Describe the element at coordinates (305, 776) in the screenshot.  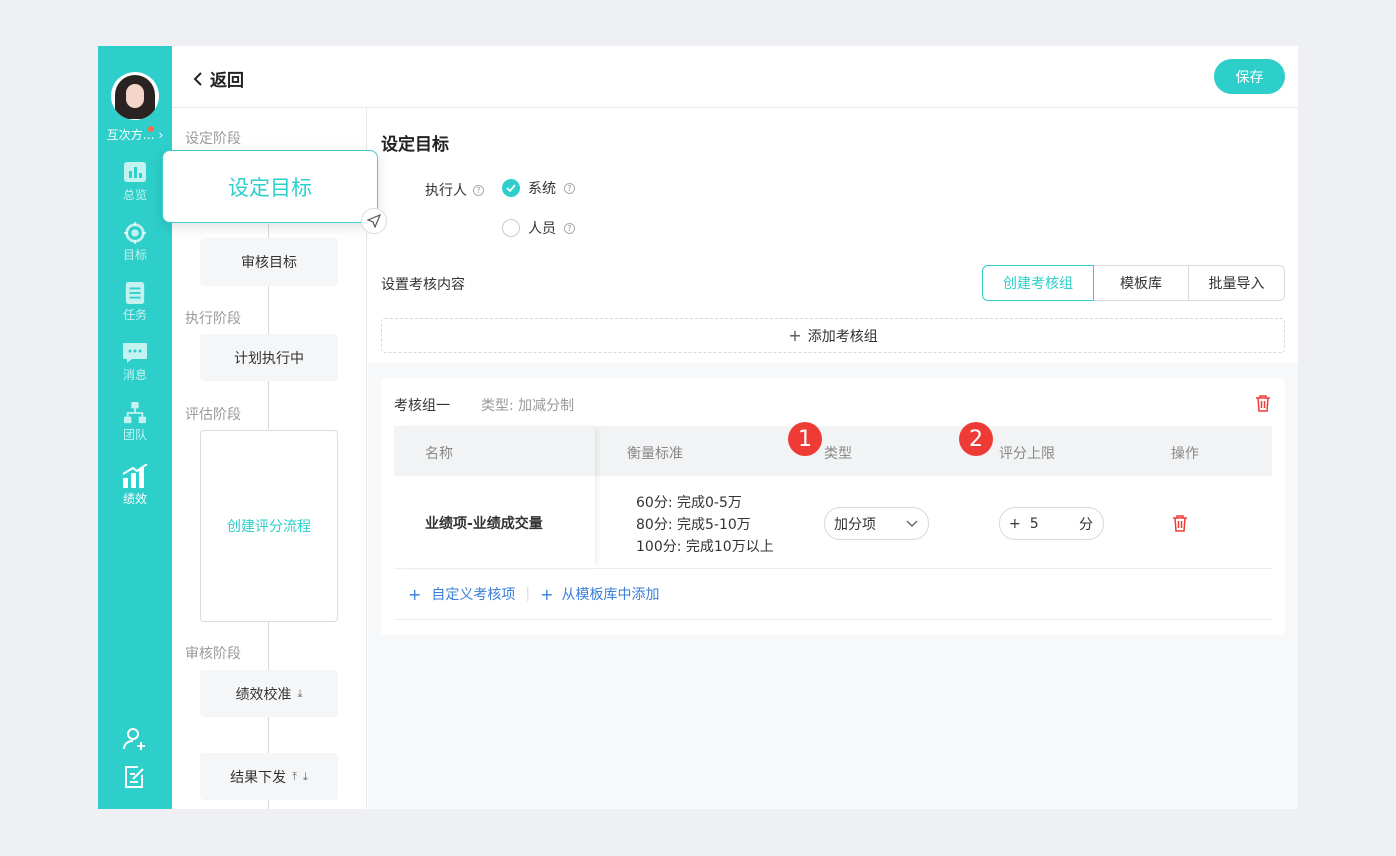
I see `arrow-down-icon: ⤓` at that location.